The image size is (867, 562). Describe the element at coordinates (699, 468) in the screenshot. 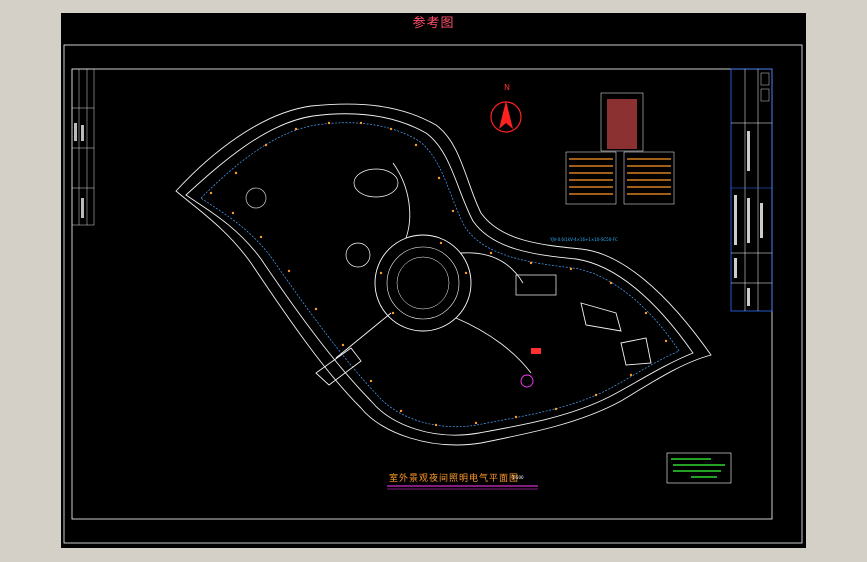

I see `legend-box` at that location.